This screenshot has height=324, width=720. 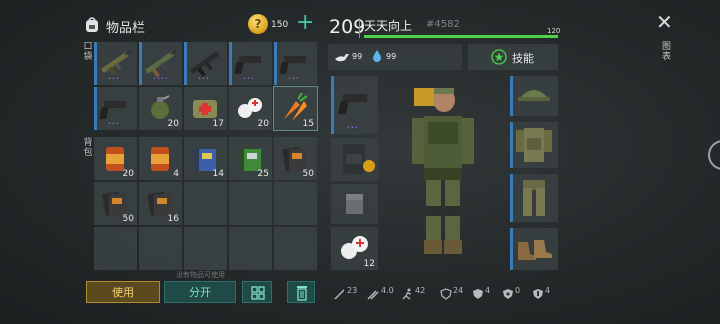 What do you see at coordinates (443, 182) in the screenshot?
I see `character-model` at bounding box center [443, 182].